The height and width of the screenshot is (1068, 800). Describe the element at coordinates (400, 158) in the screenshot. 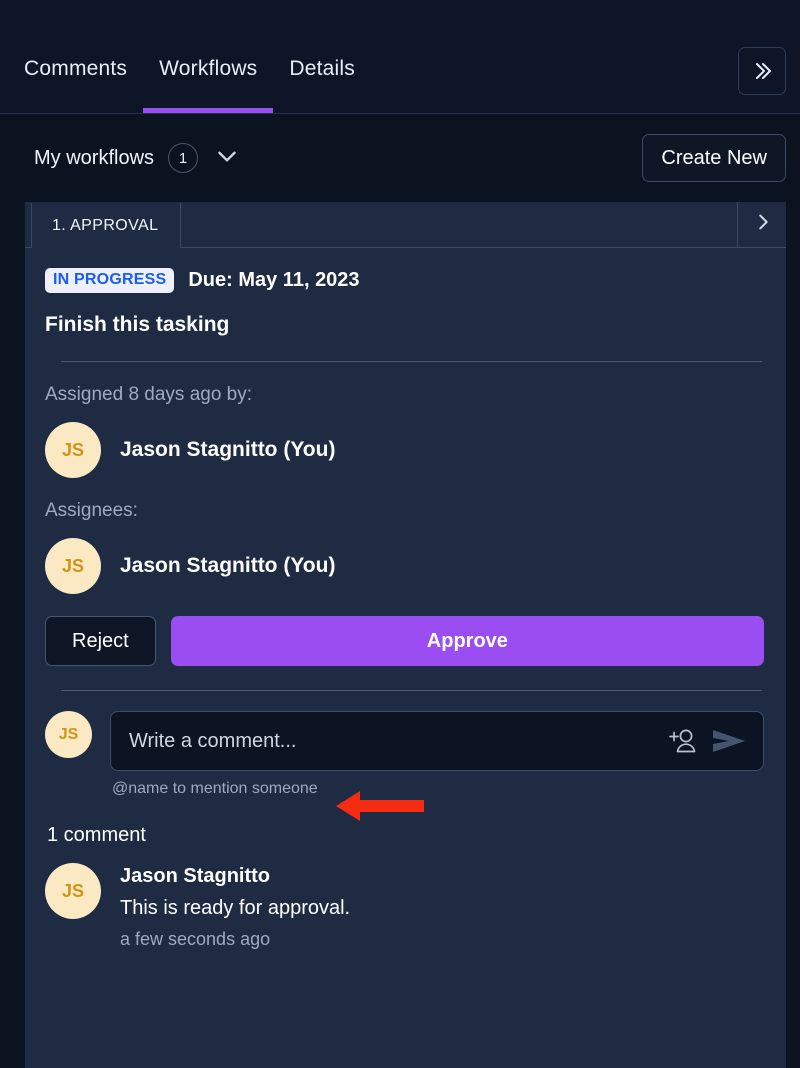

I see `workflows-subheader: My workflows 1 Create New` at that location.